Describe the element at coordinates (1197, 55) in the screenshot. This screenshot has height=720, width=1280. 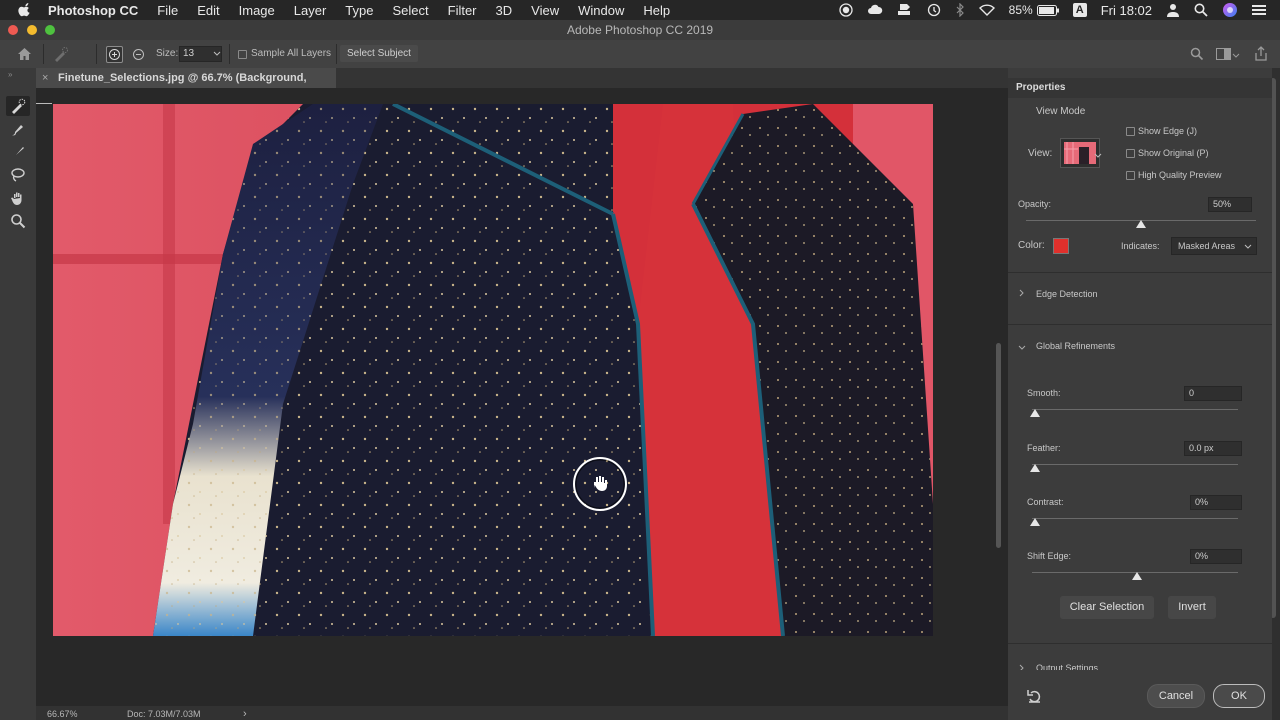
I see `search-icon` at that location.